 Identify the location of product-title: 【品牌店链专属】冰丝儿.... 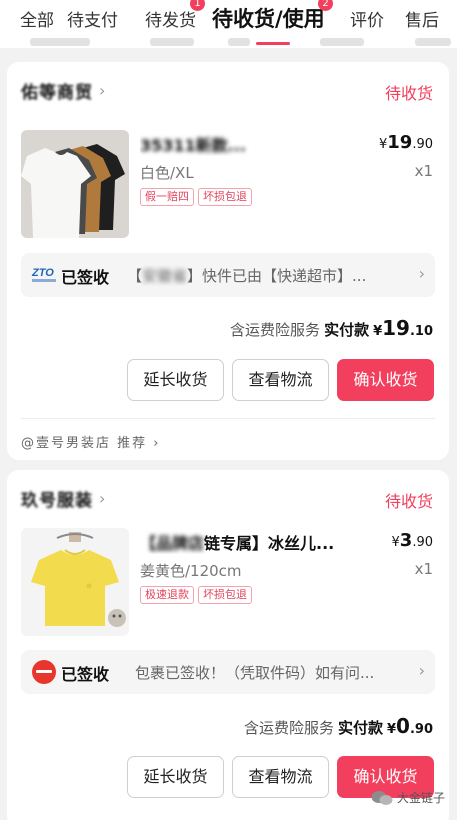
(250, 542).